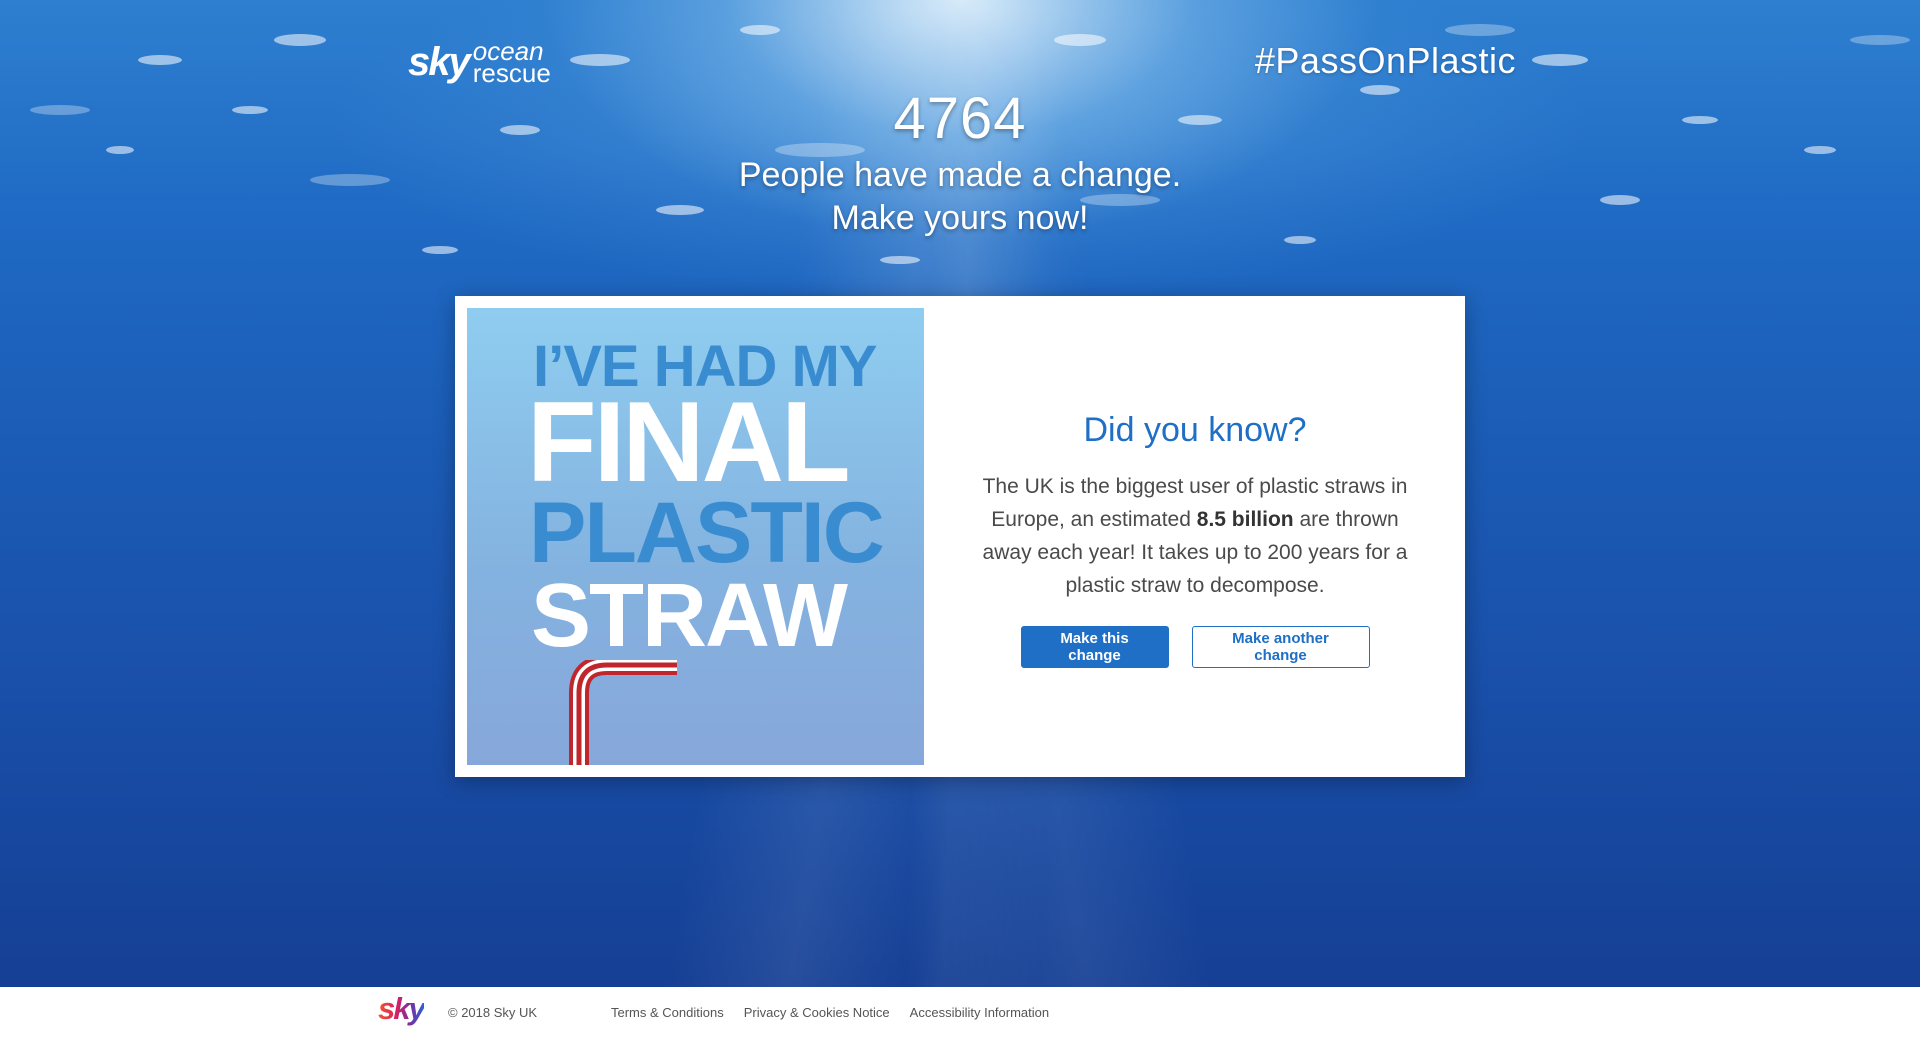 Image resolution: width=1920 pixels, height=1037 pixels. I want to click on poster-line-2: FINAL, so click(689, 442).